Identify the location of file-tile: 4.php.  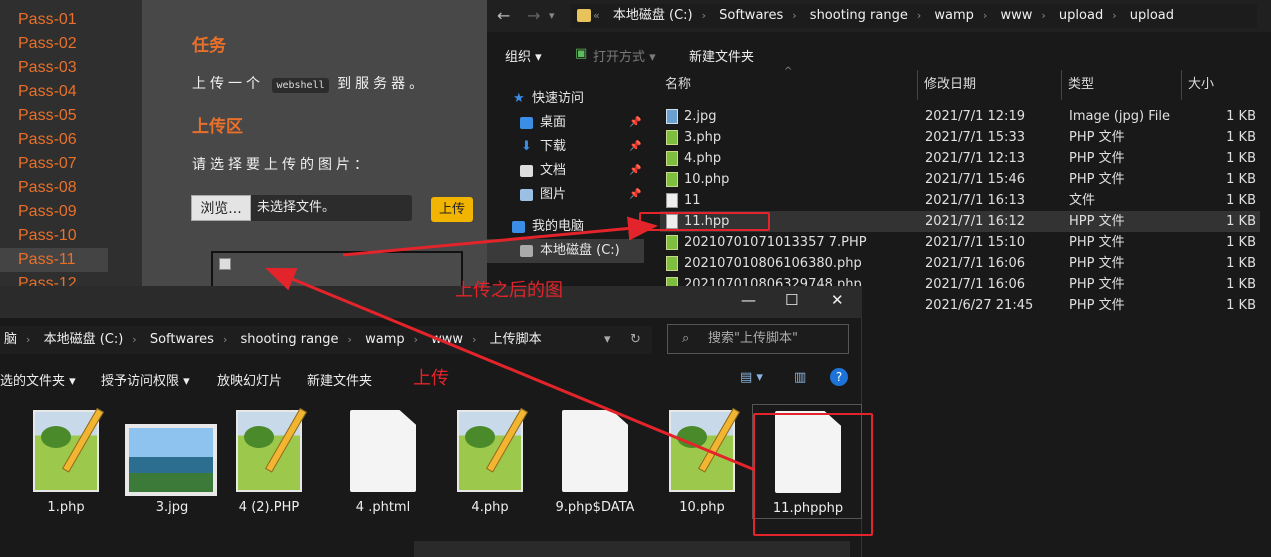
(490, 461).